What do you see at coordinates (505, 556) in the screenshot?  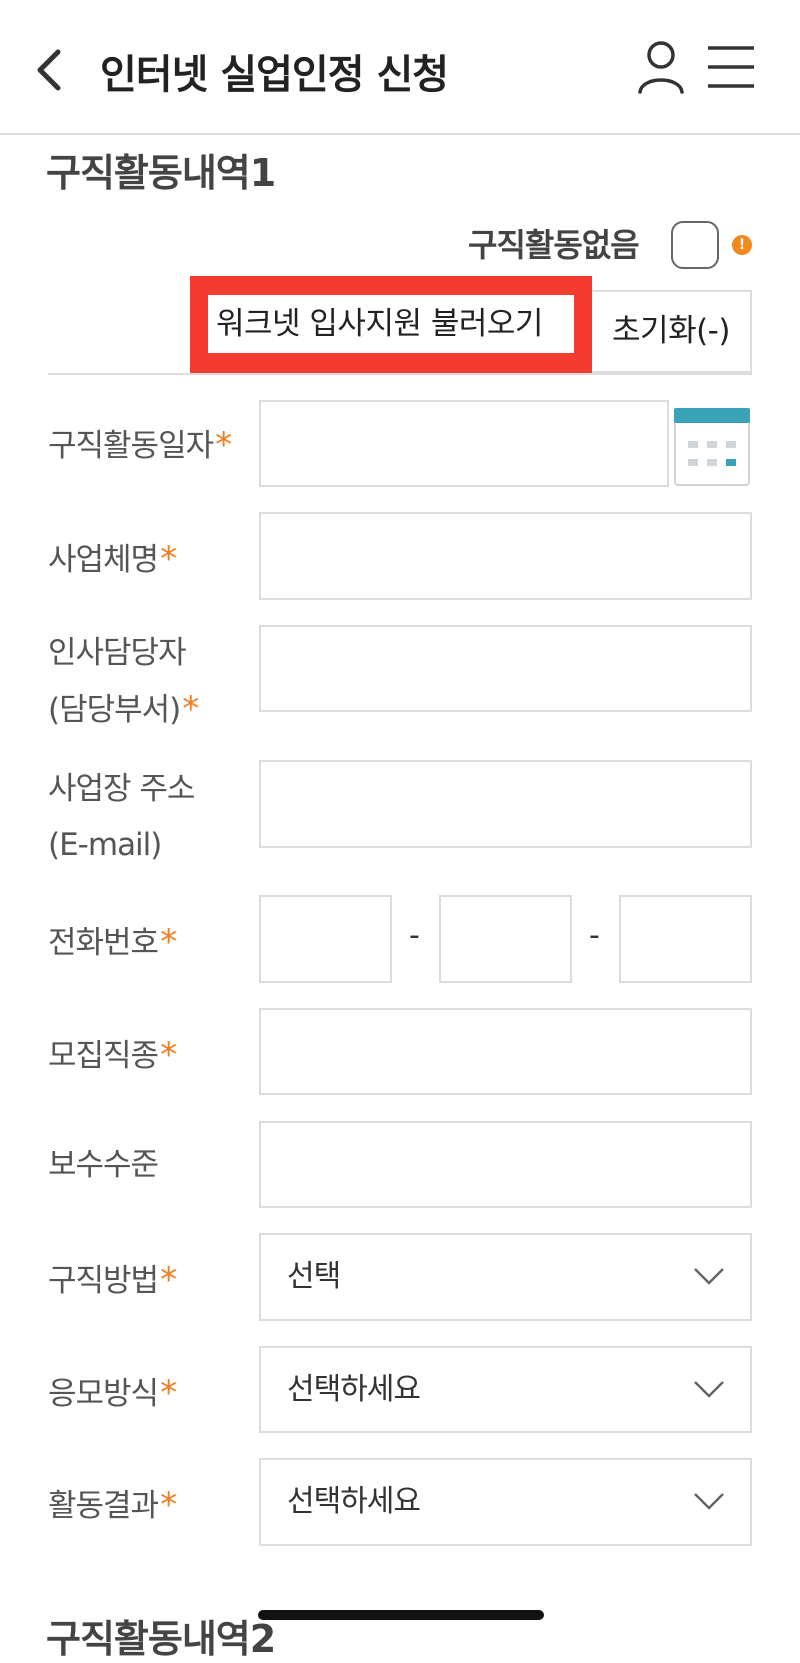 I see `company-name-input` at bounding box center [505, 556].